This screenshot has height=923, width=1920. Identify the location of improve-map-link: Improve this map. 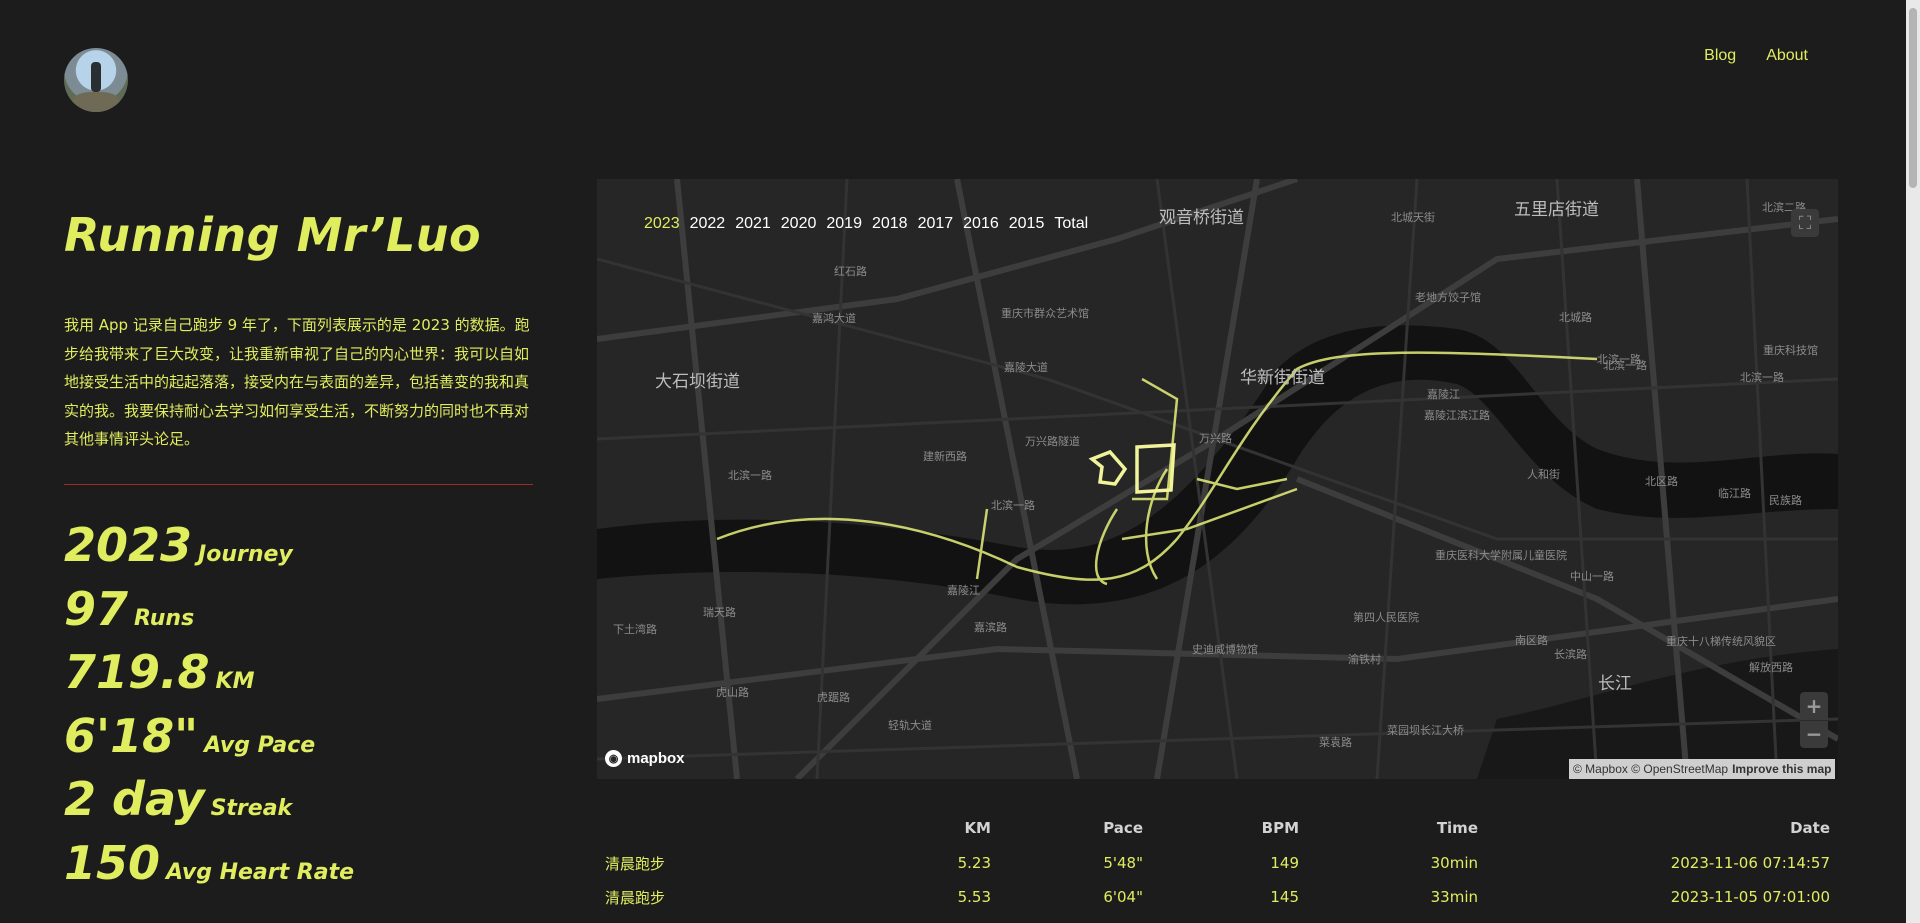
(1781, 769).